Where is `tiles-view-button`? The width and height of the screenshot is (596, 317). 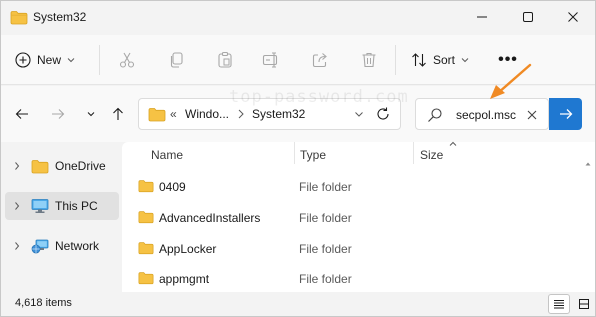 tiles-view-button is located at coordinates (584, 304).